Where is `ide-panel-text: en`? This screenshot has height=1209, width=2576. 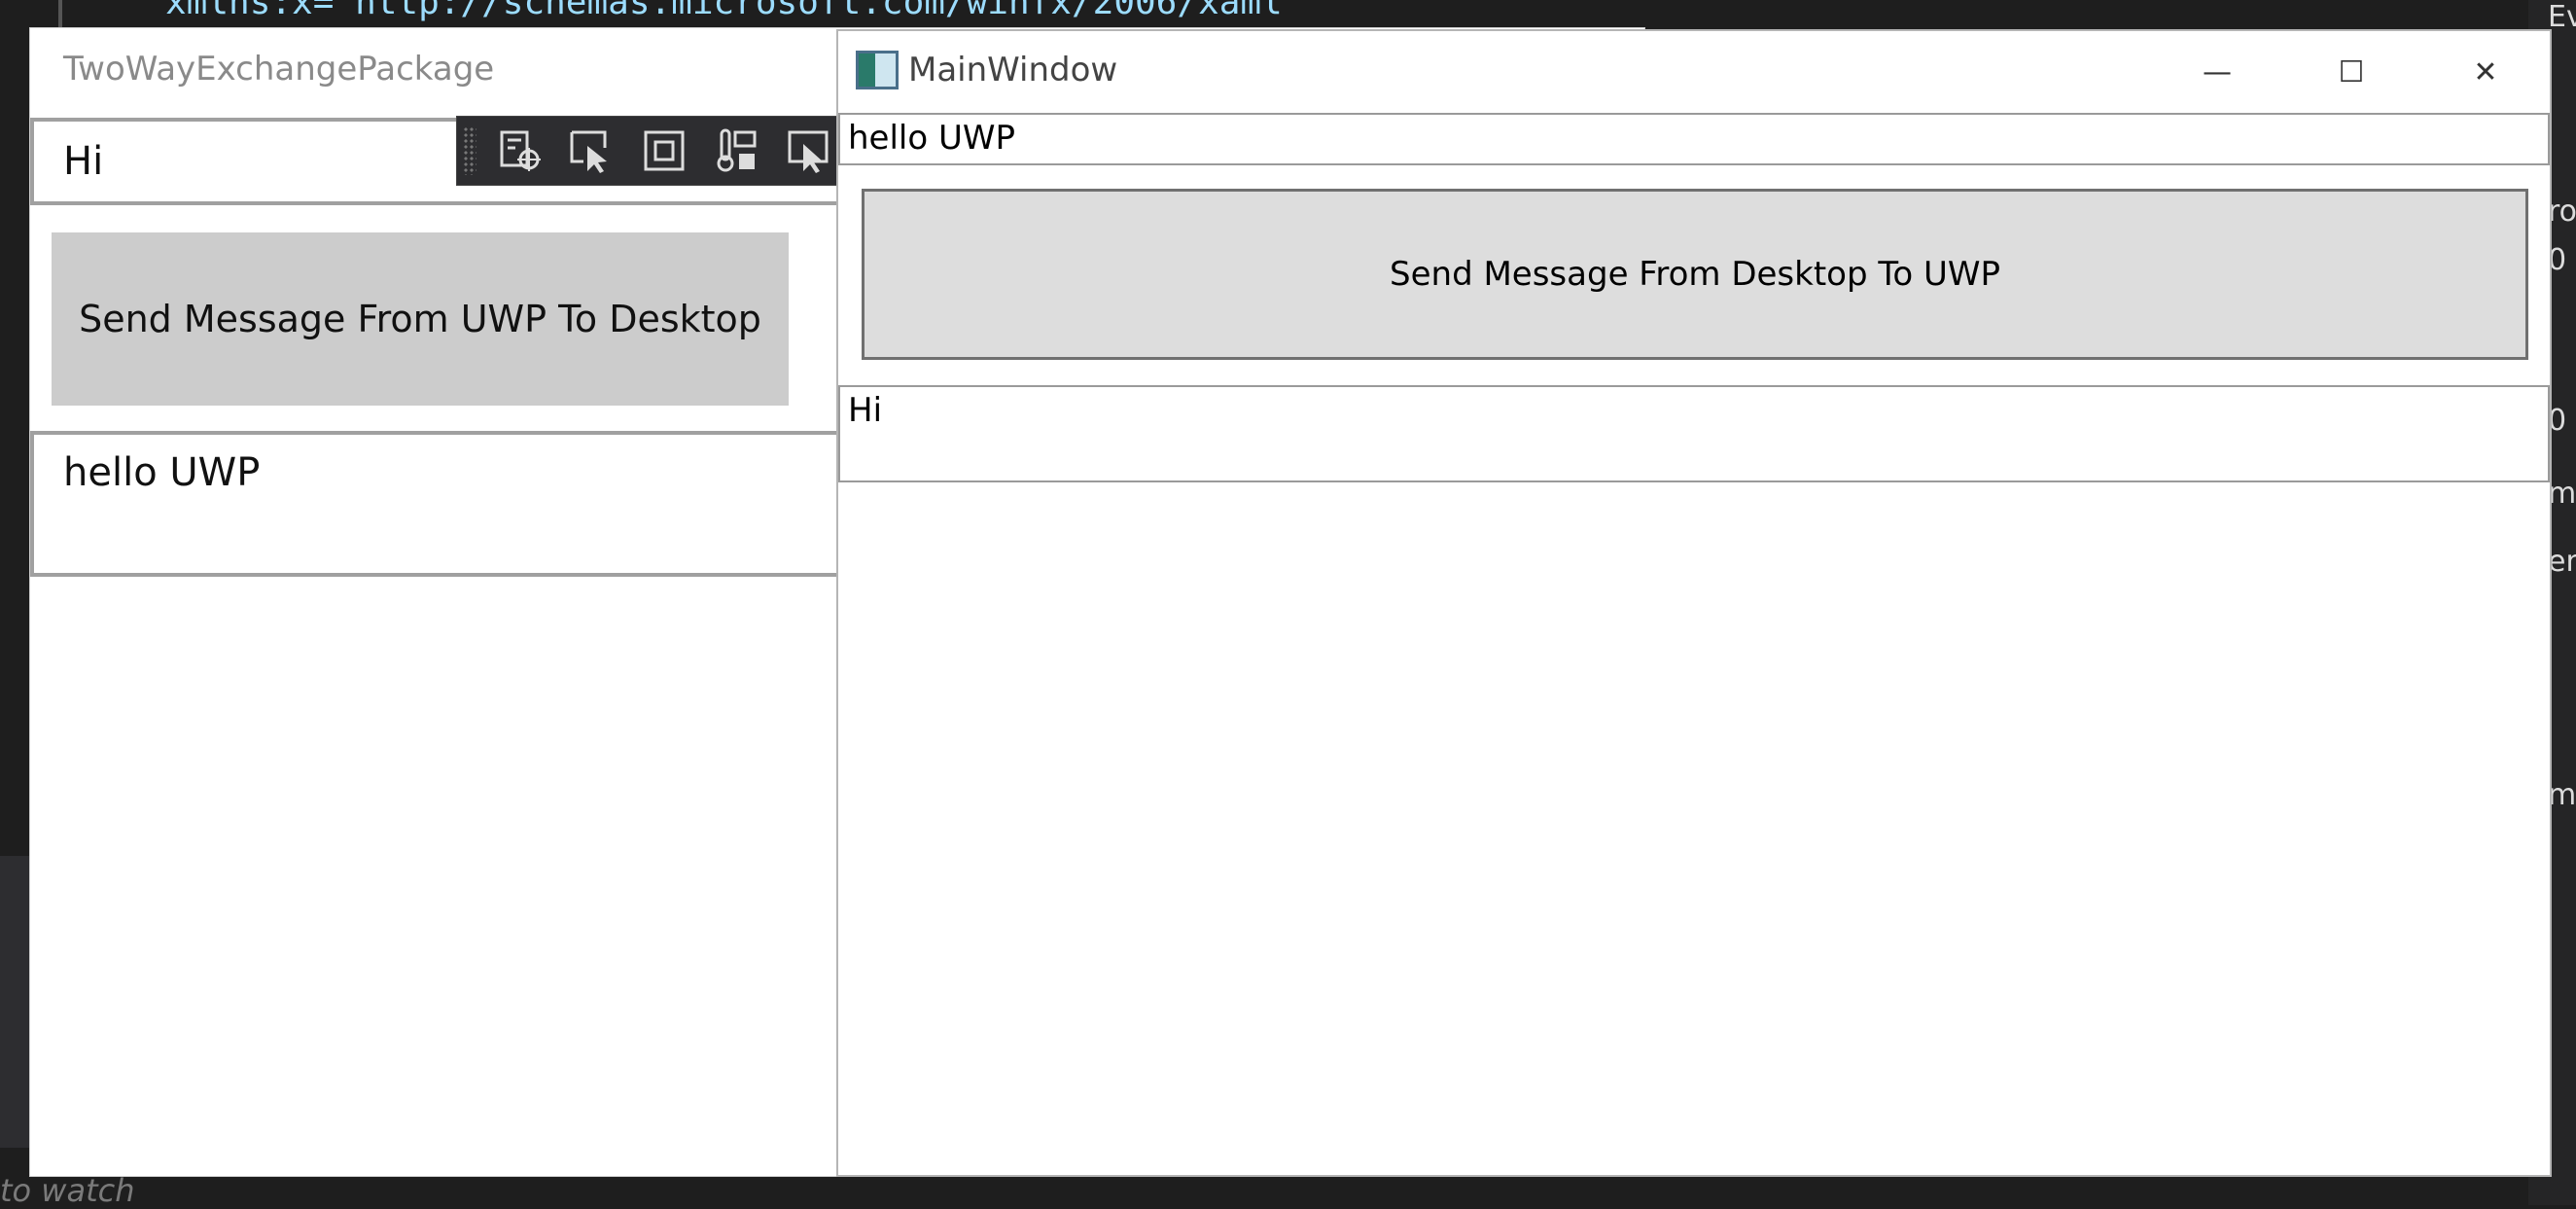
ide-panel-text: en is located at coordinates (2562, 562).